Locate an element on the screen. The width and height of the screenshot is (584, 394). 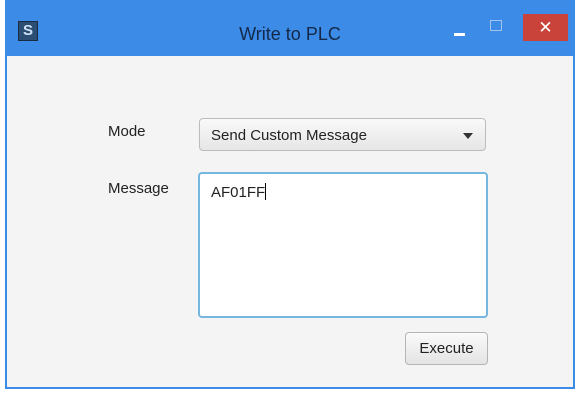
close-icon: ✕ is located at coordinates (545, 27).